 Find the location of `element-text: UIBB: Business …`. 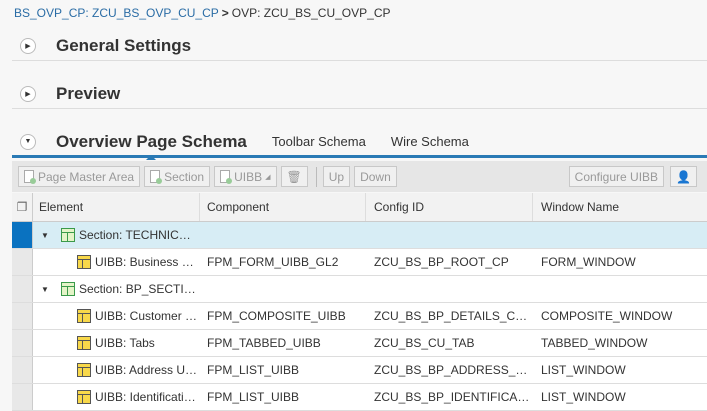

element-text: UIBB: Business … is located at coordinates (144, 262).